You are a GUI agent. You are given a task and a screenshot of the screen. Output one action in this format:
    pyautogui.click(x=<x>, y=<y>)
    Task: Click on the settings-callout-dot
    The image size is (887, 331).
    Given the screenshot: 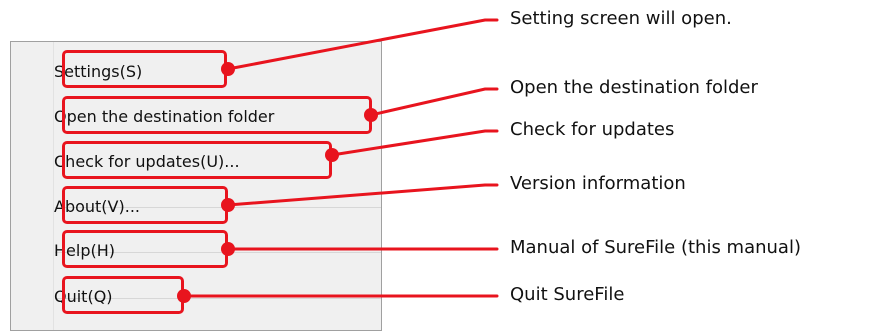 What is the action you would take?
    pyautogui.click(x=228, y=69)
    